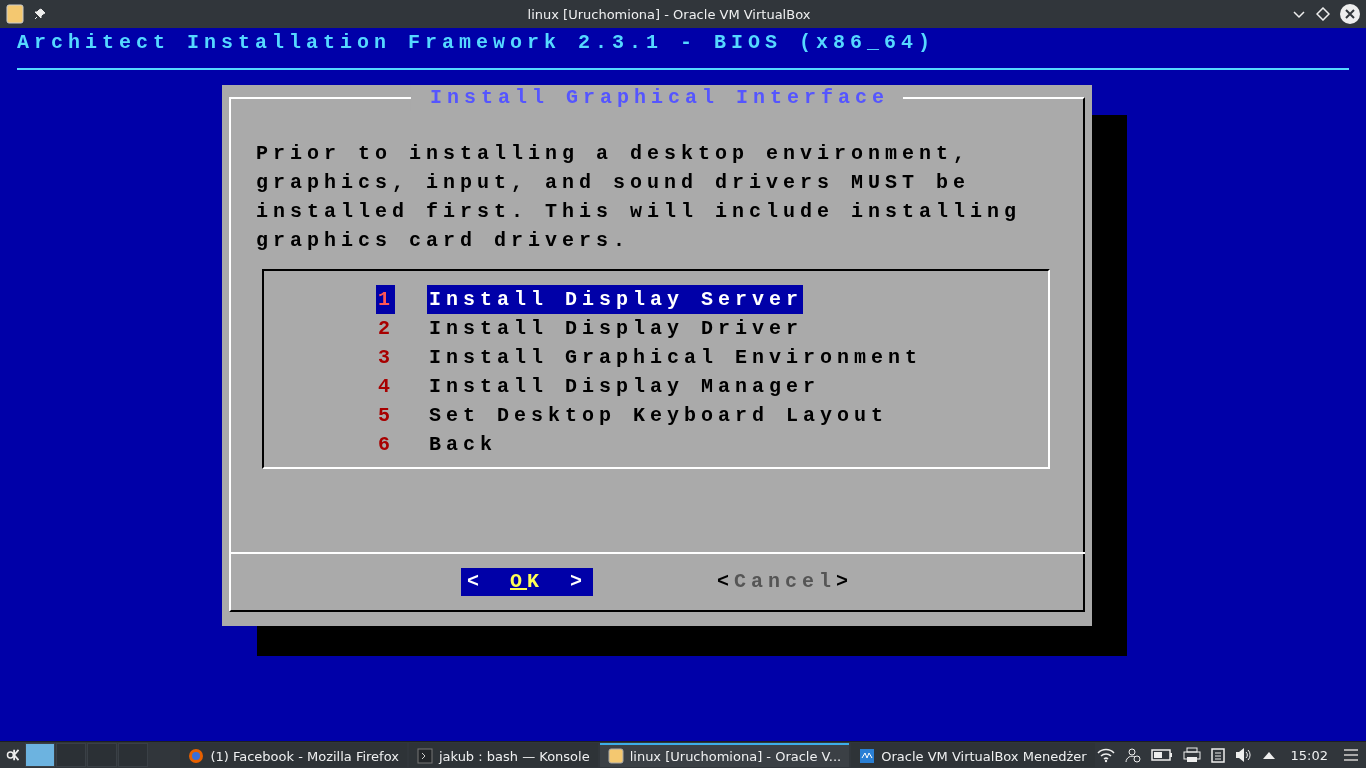 The width and height of the screenshot is (1366, 768). I want to click on menu-item: Set Desktop Keyboard Layout, so click(658, 415).